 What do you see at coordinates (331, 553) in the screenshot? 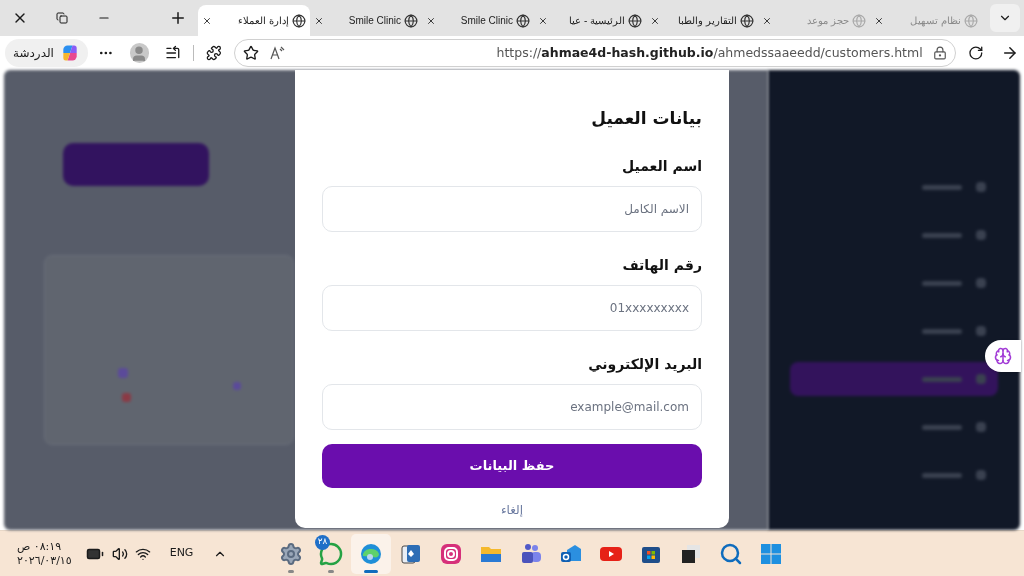
I see `taskbar-button: ٢٨` at bounding box center [331, 553].